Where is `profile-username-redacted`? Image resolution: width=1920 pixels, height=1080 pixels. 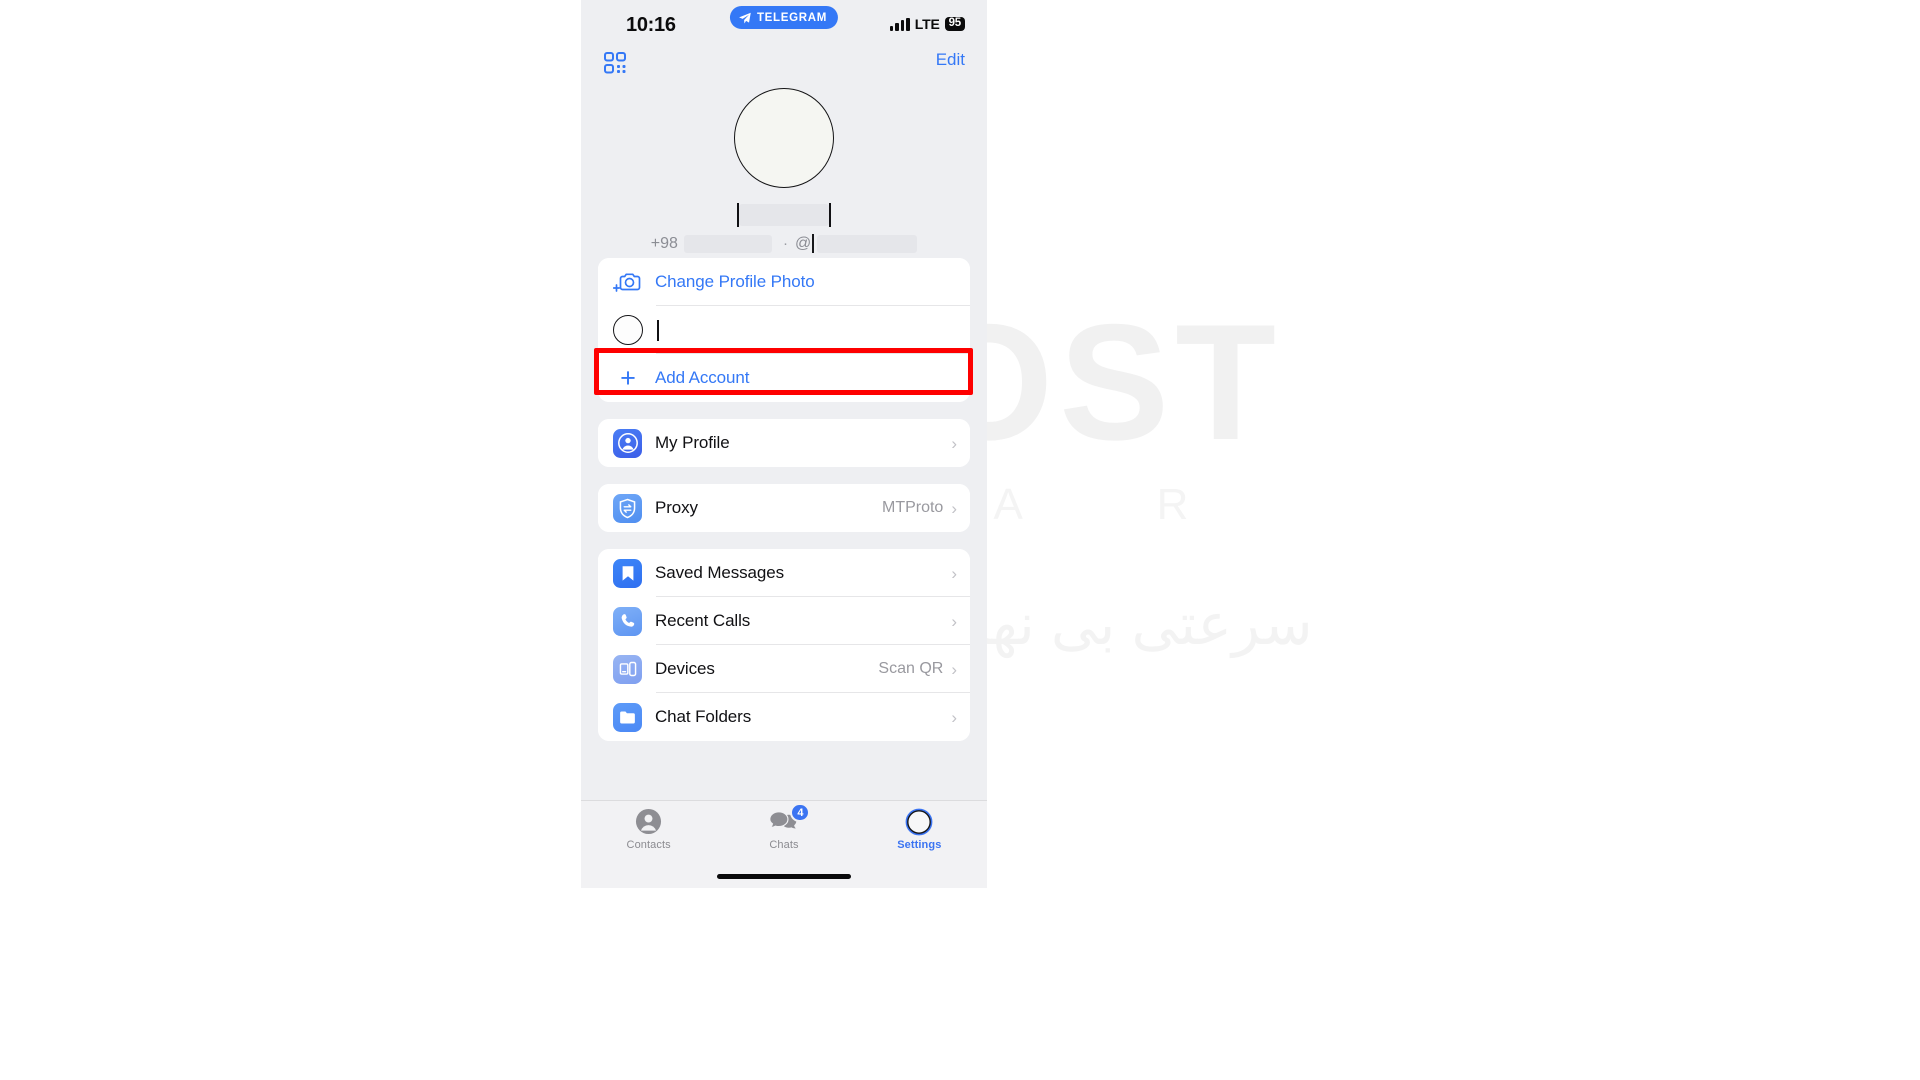 profile-username-redacted is located at coordinates (867, 243).